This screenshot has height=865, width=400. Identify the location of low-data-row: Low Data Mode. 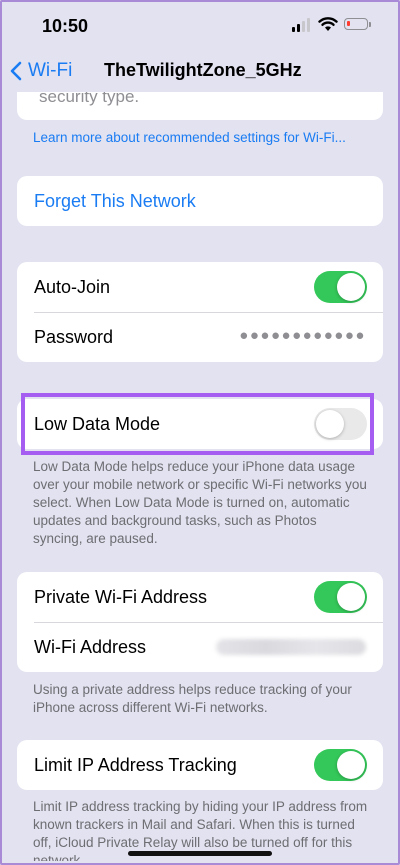
(200, 424).